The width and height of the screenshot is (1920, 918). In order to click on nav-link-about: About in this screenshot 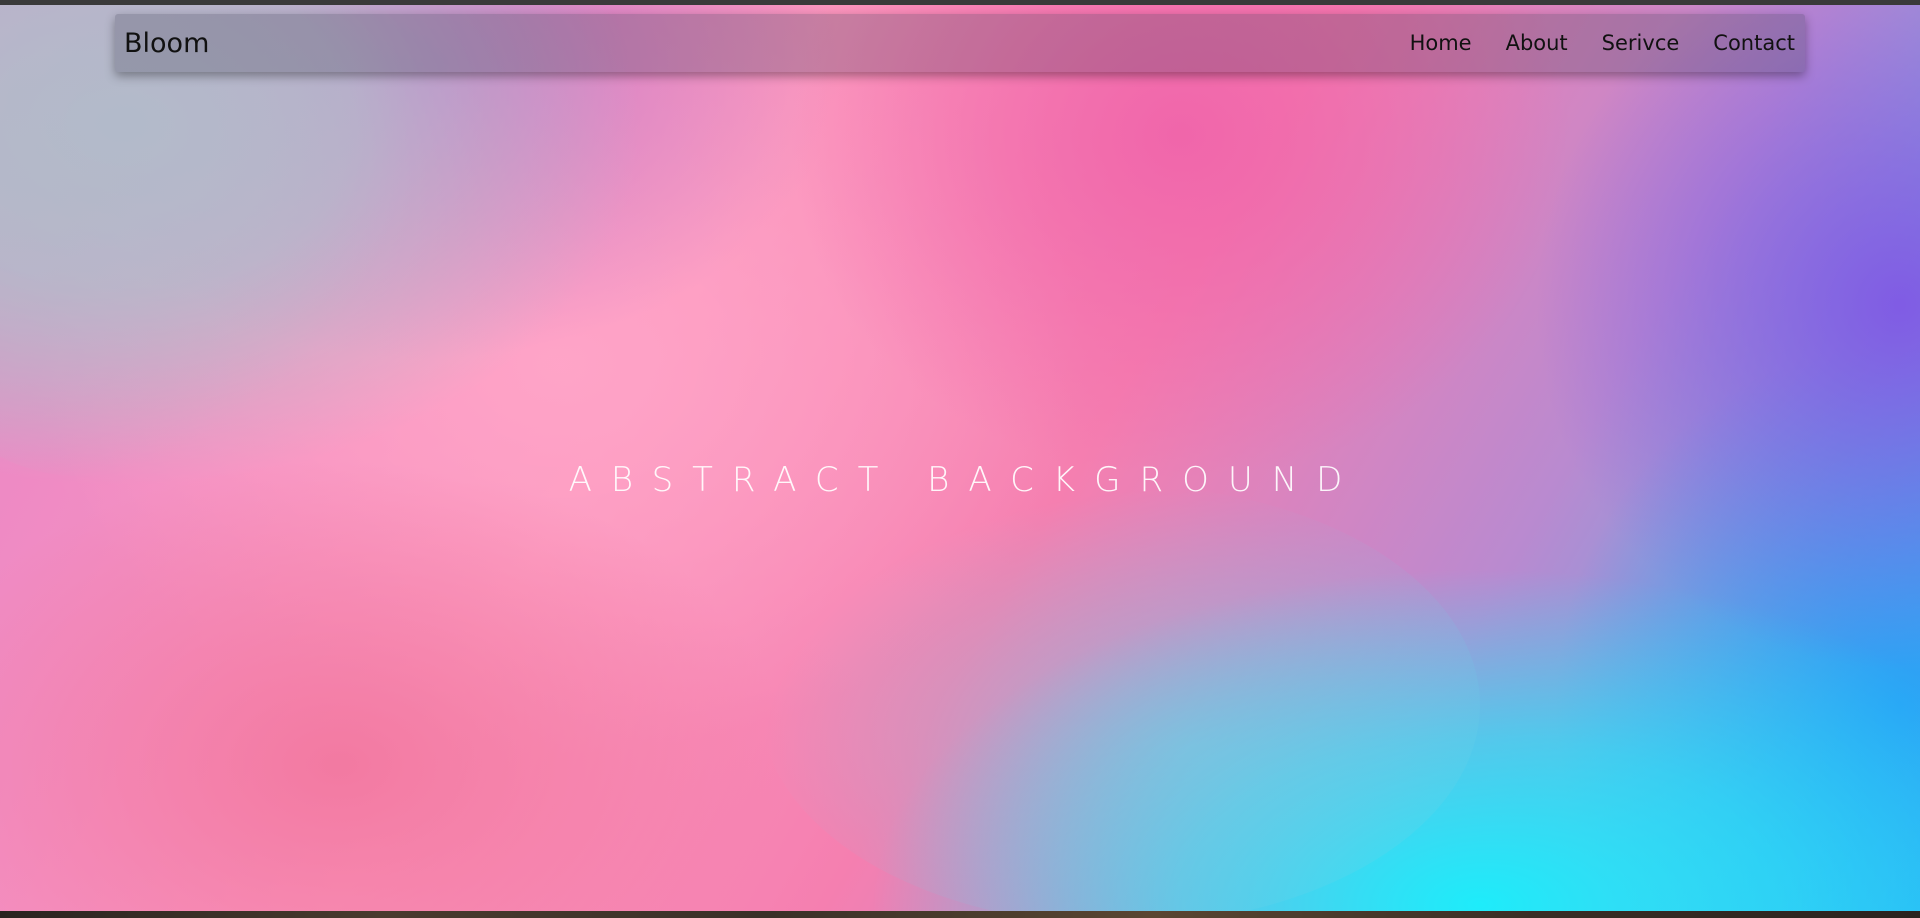, I will do `click(1537, 43)`.